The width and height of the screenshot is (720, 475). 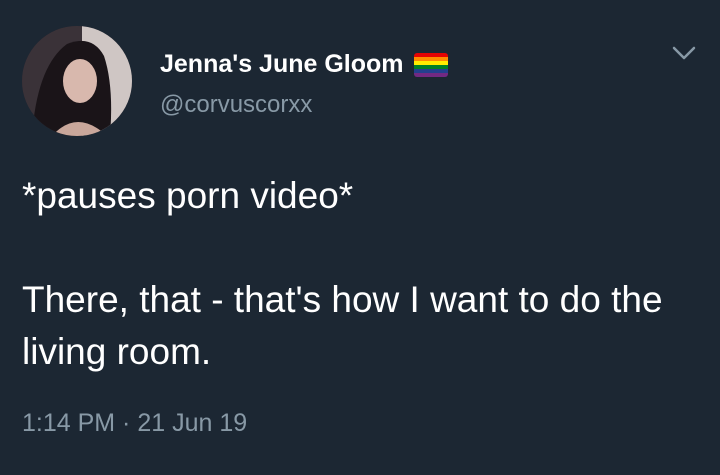 I want to click on avatar-image, so click(x=77, y=81).